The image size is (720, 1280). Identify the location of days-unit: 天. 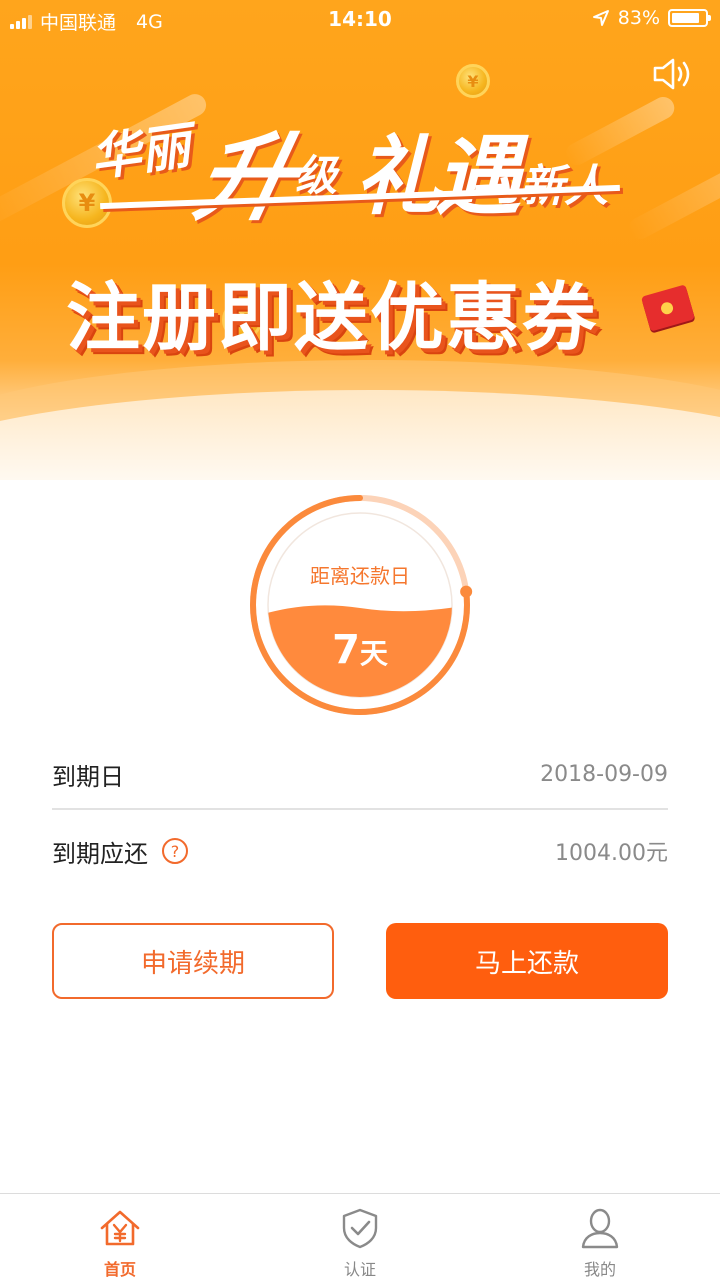
(373, 653).